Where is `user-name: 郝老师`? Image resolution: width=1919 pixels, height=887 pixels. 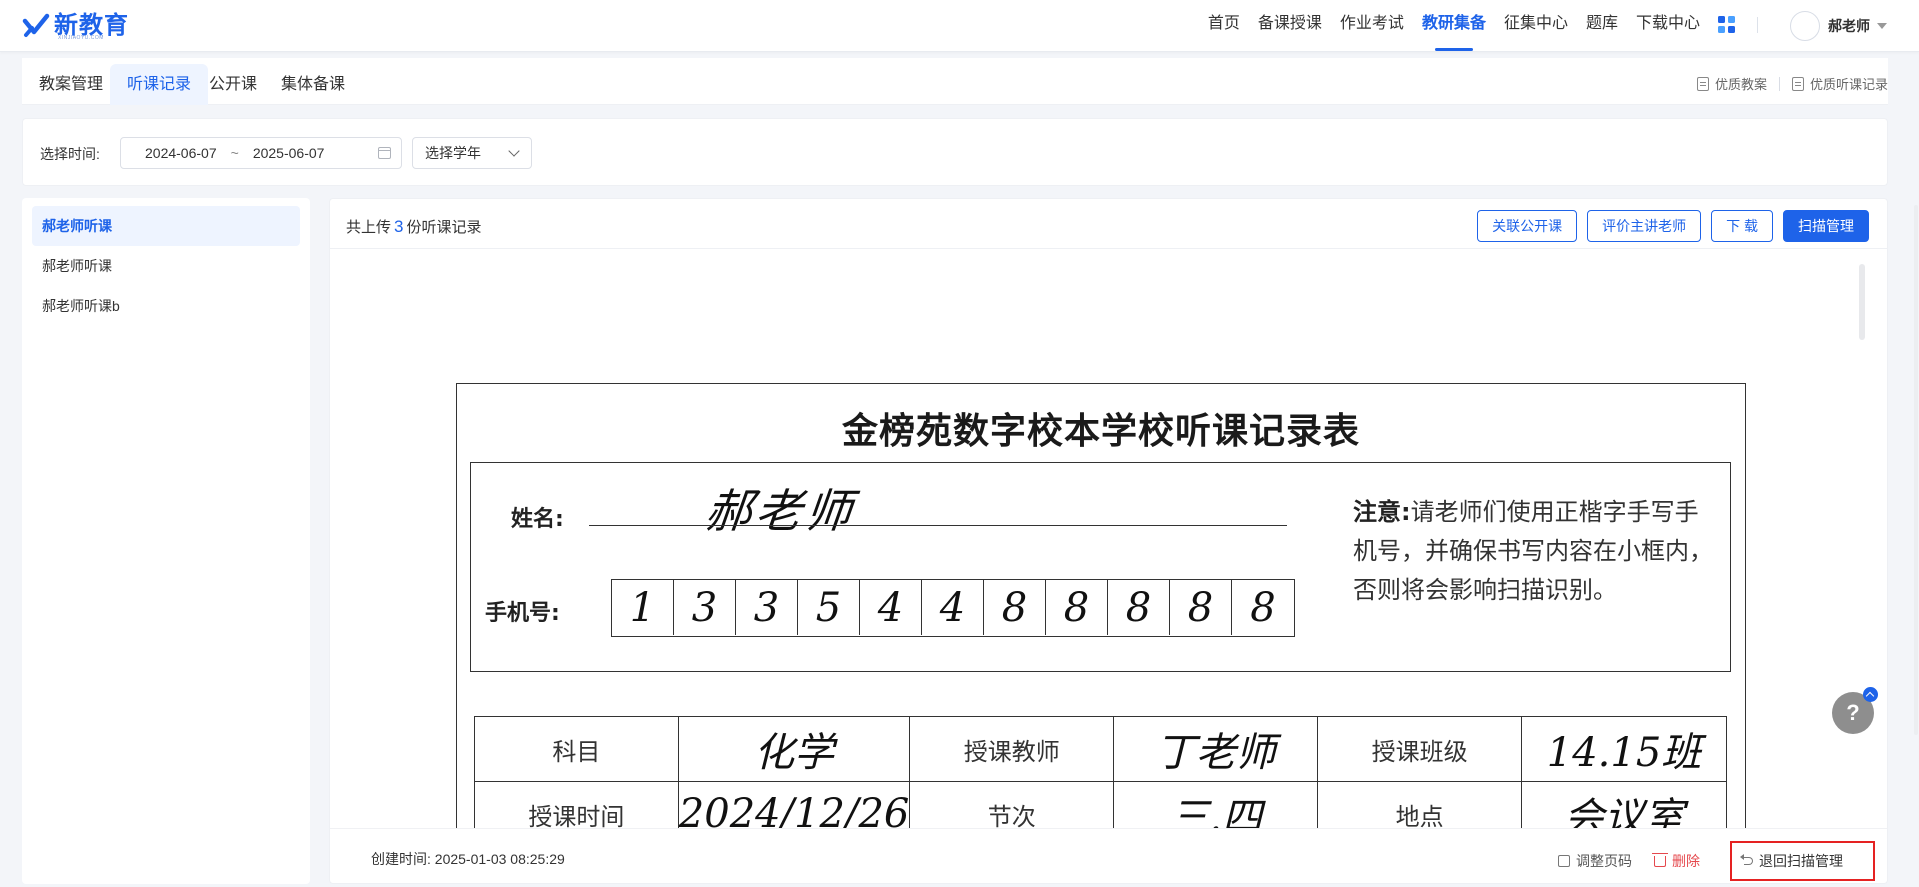 user-name: 郝老师 is located at coordinates (1849, 26).